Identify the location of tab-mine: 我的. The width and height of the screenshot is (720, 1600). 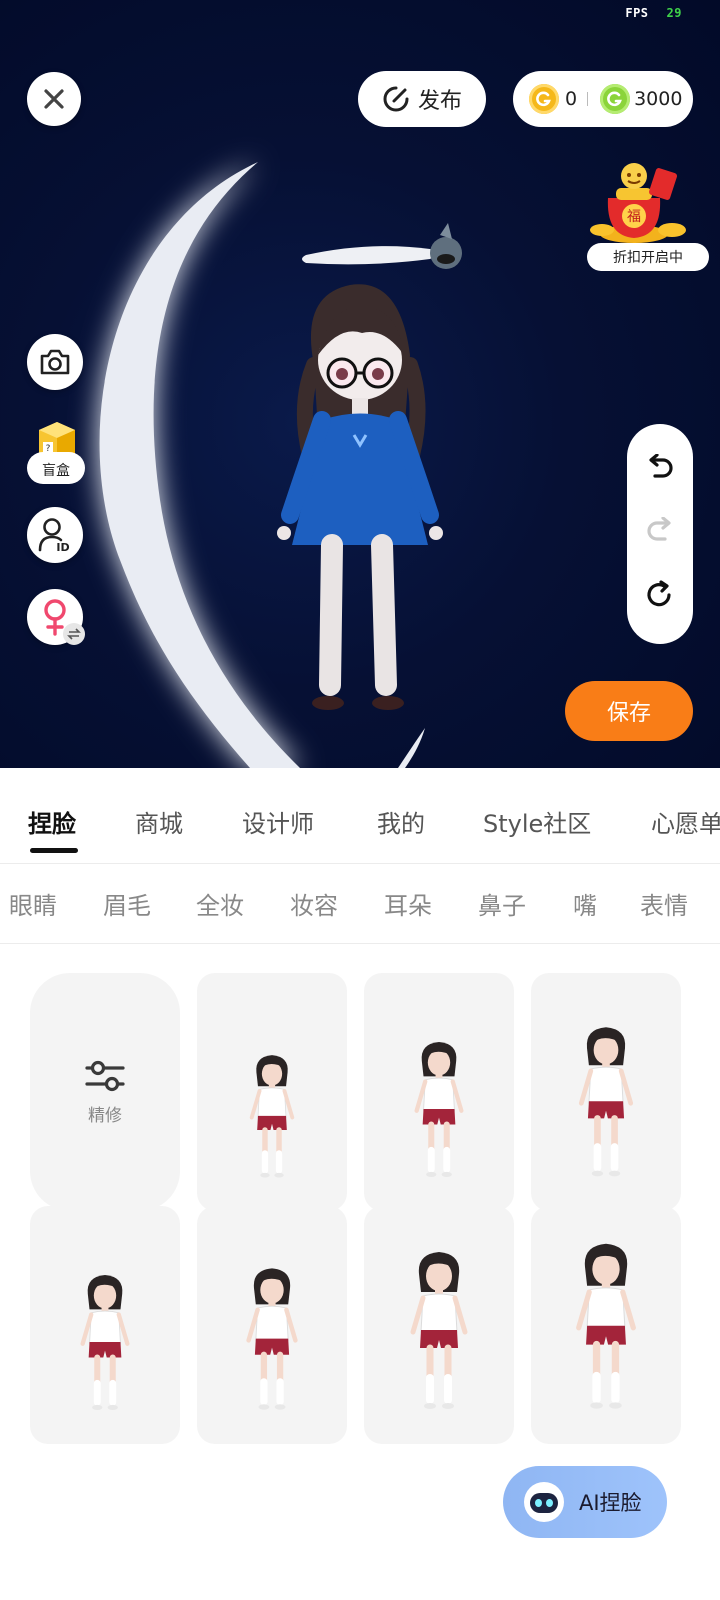
(401, 821).